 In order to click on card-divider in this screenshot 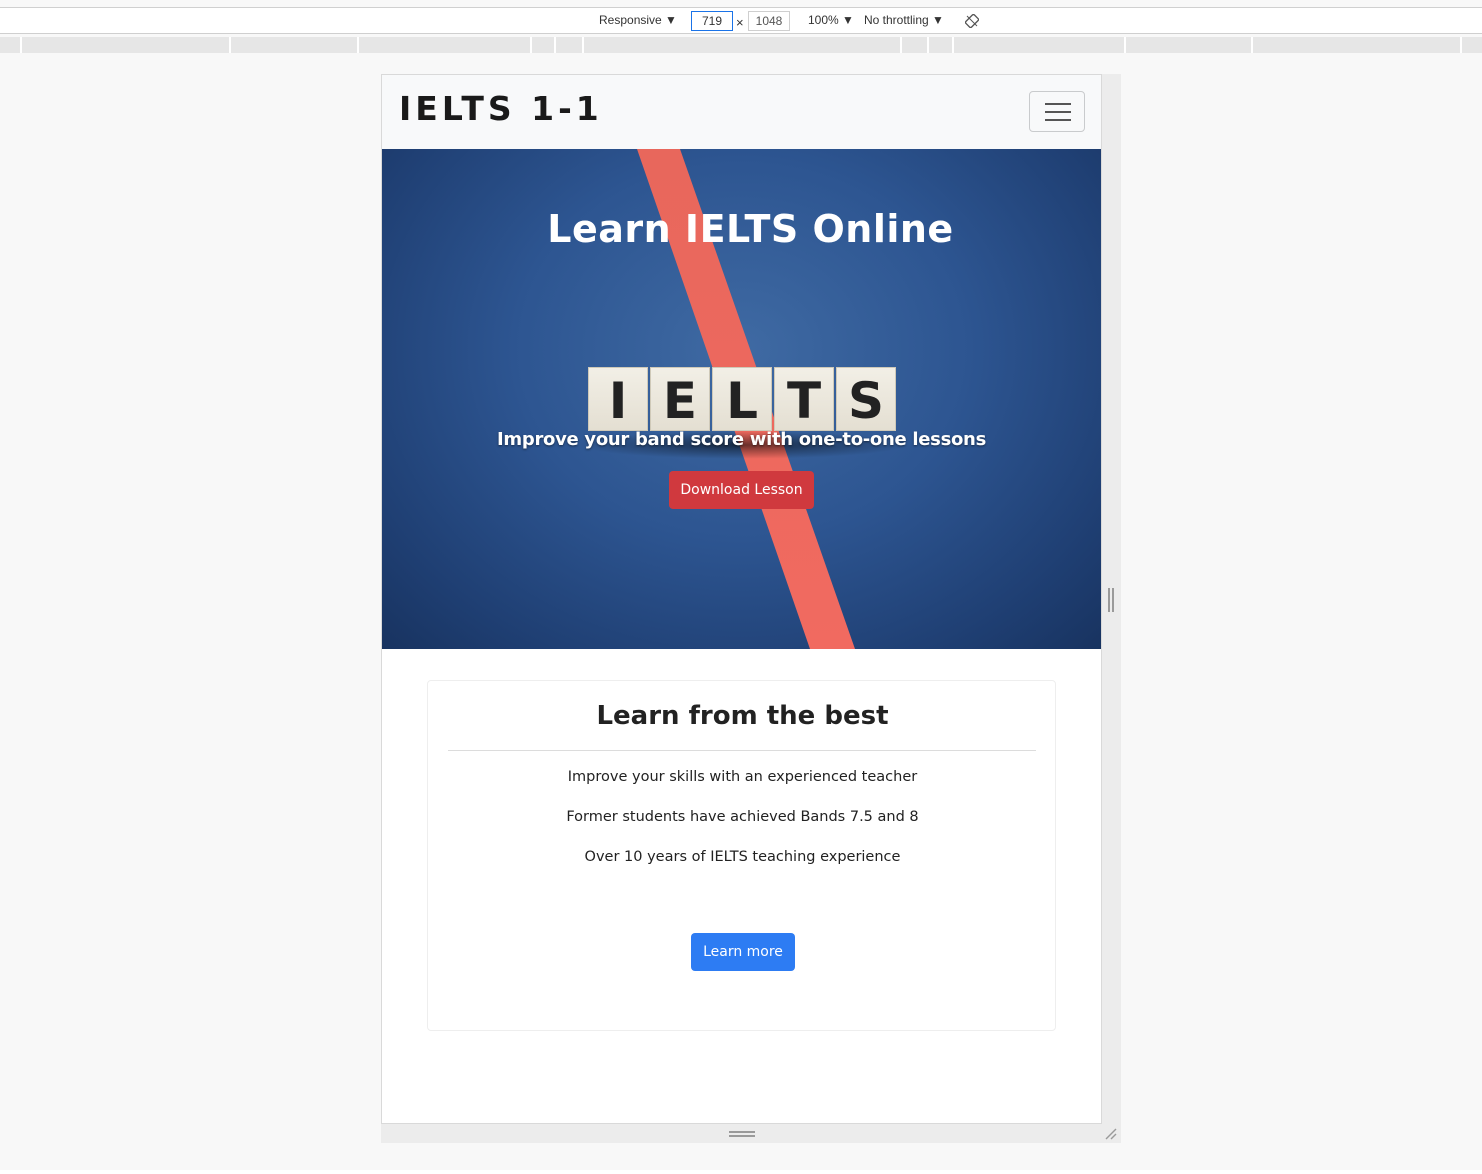, I will do `click(742, 750)`.